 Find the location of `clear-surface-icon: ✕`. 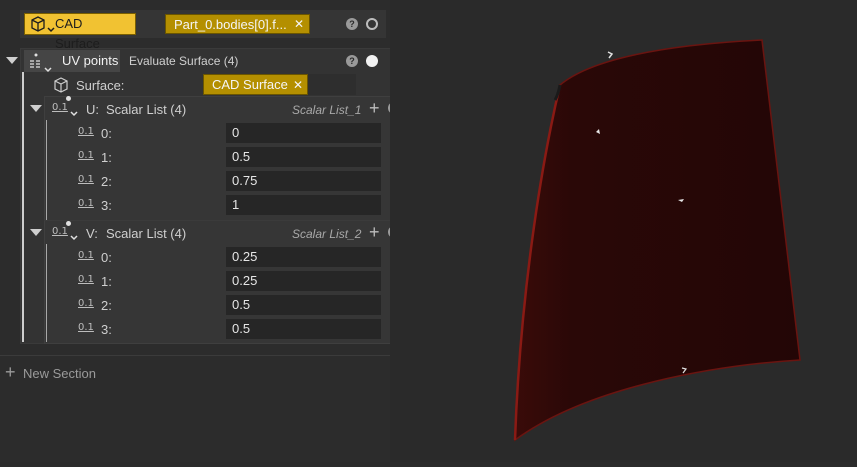

clear-surface-icon: ✕ is located at coordinates (300, 85).